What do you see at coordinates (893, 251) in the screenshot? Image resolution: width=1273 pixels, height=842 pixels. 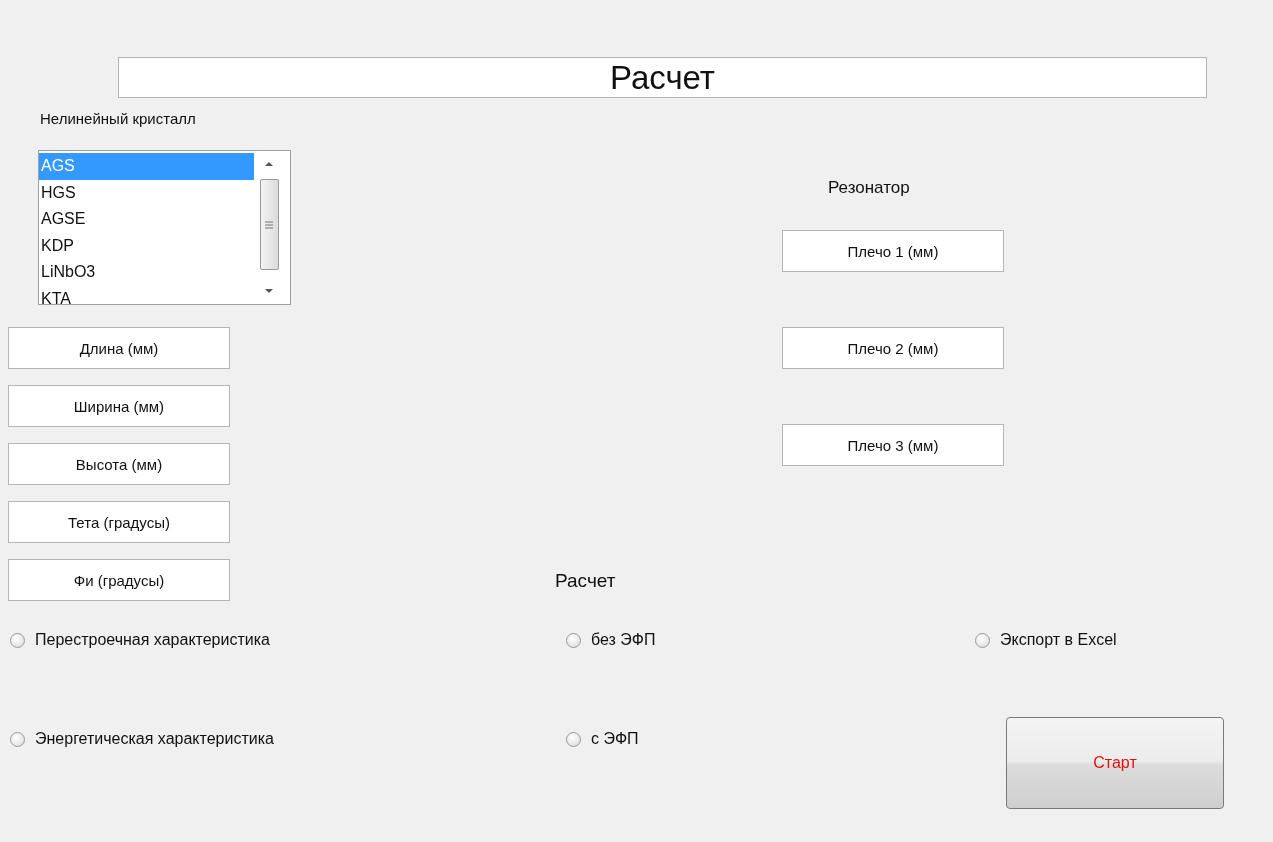 I see `input-field: Плечо 1 (мм)` at bounding box center [893, 251].